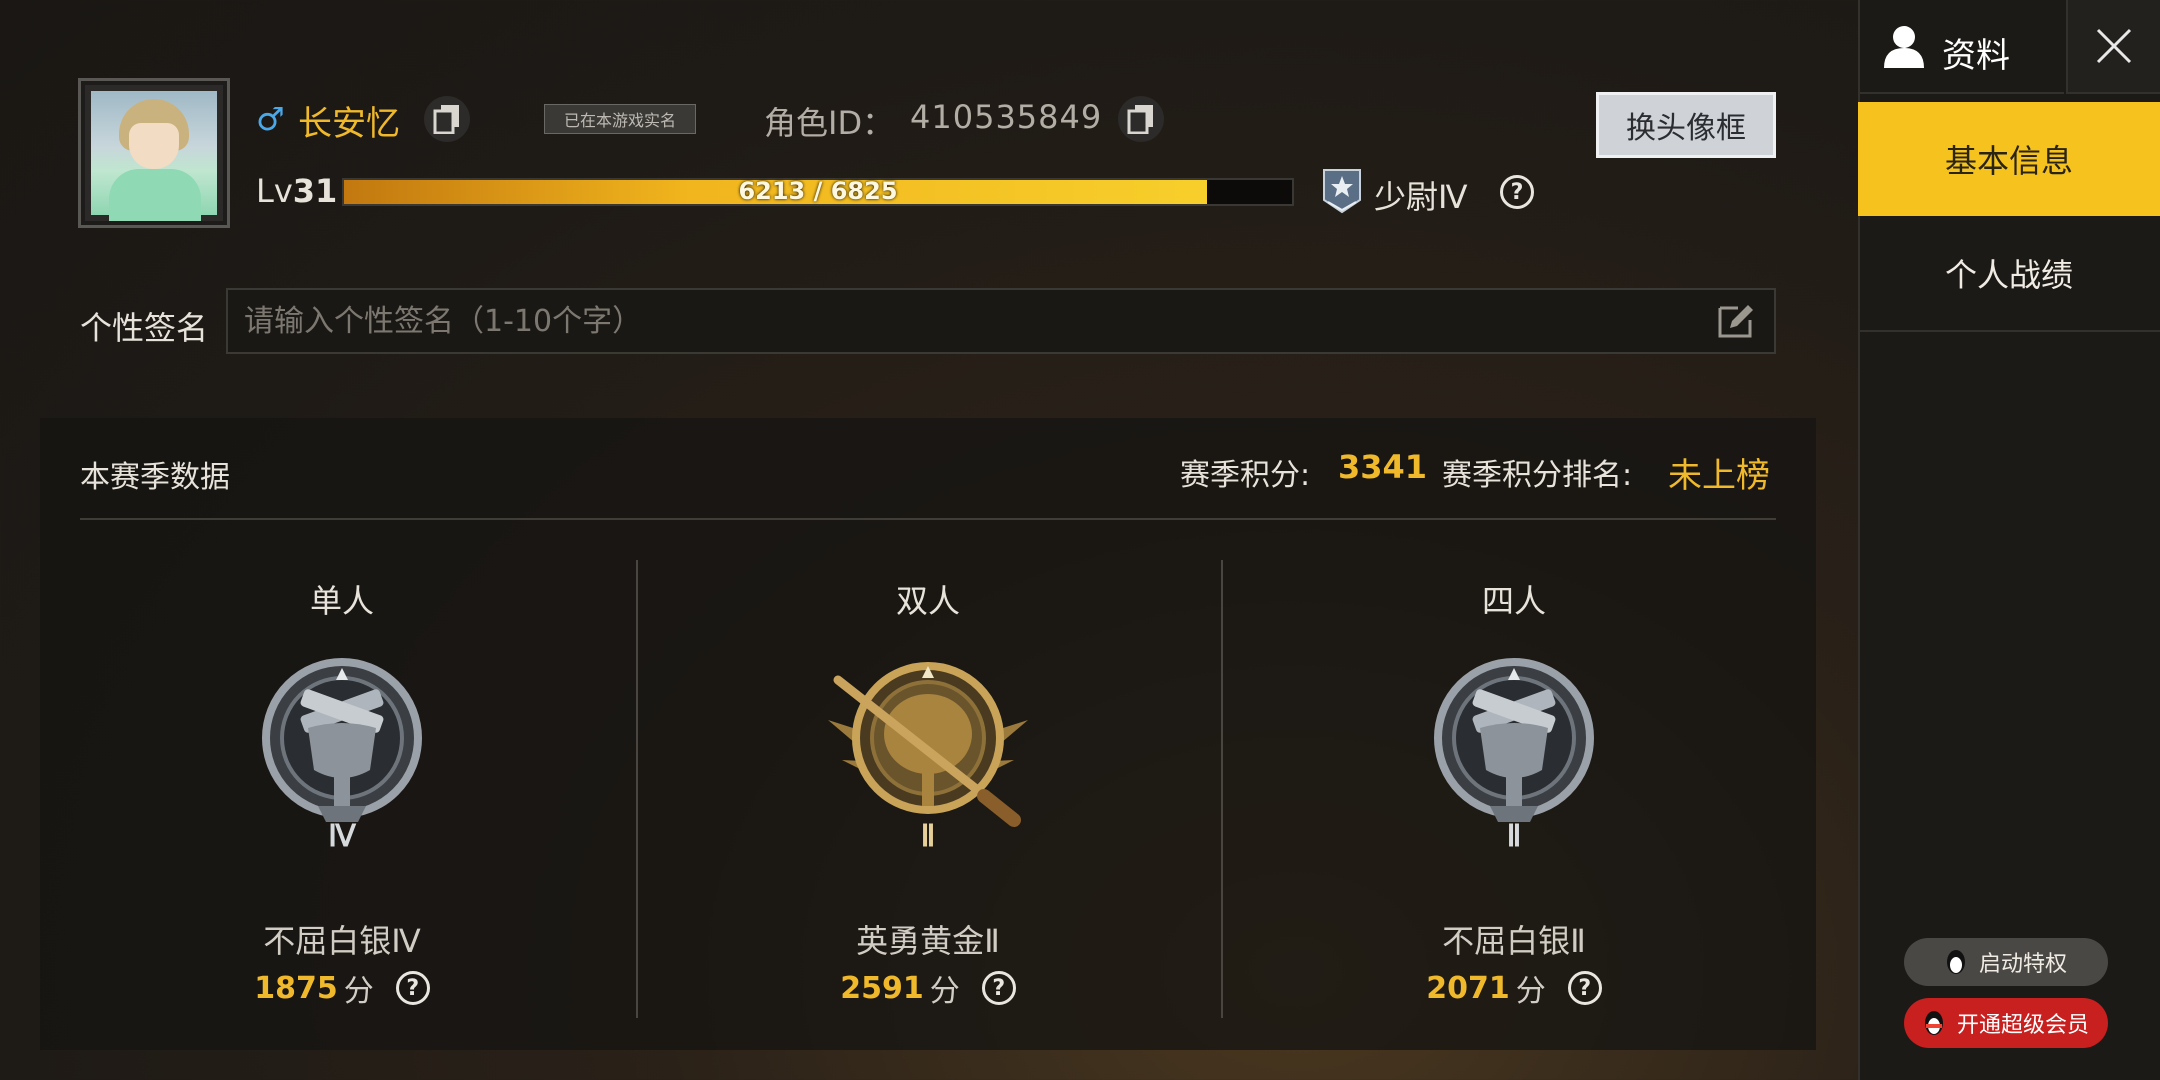 This screenshot has width=2160, height=1080. I want to click on user-icon, so click(1904, 47).